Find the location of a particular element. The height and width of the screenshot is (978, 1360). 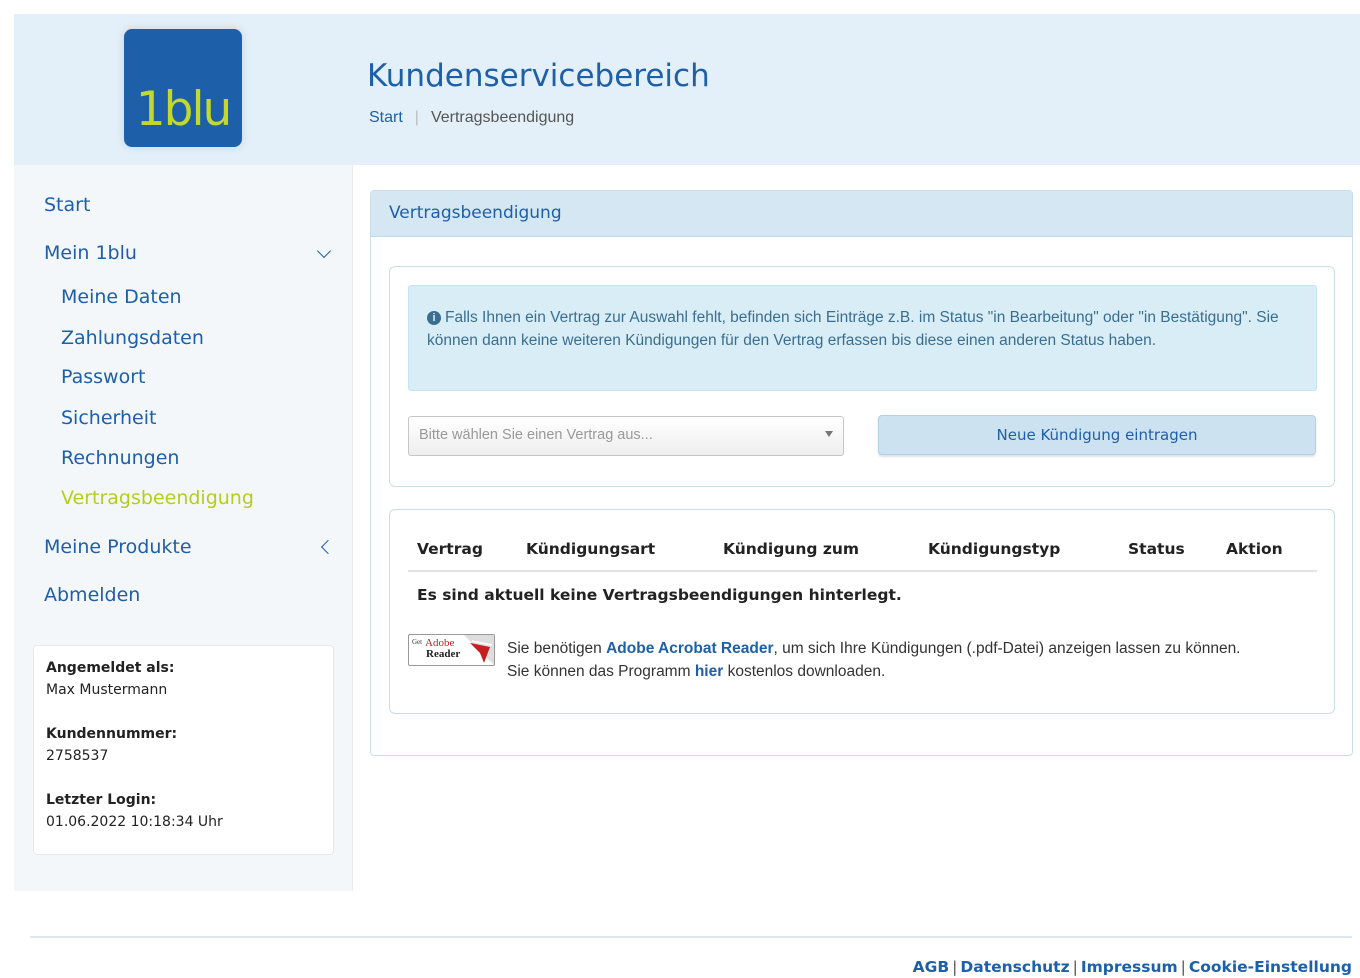

customer-number-value: 2758537 is located at coordinates (77, 756).